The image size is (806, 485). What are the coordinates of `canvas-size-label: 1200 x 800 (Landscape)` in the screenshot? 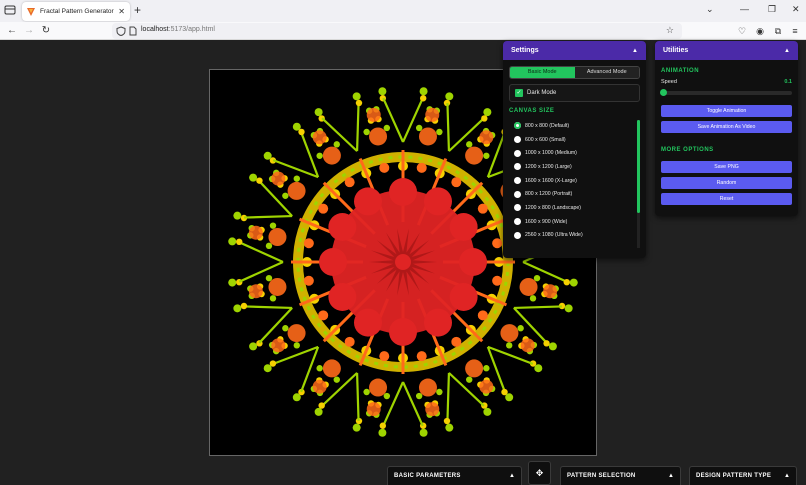 It's located at (553, 207).